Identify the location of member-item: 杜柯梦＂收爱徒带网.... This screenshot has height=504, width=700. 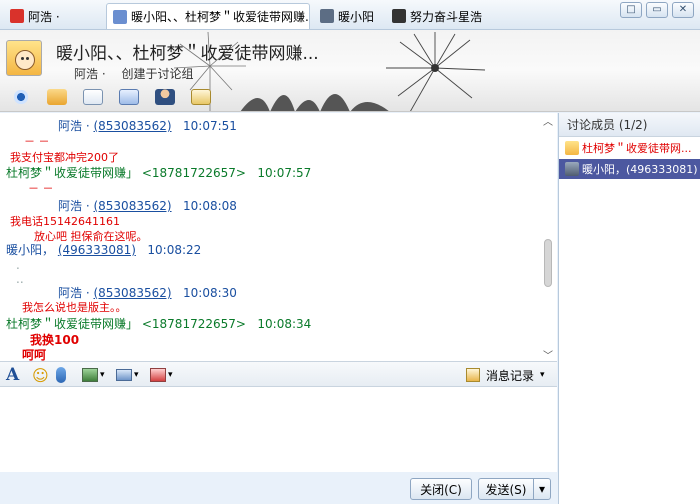
(629, 148).